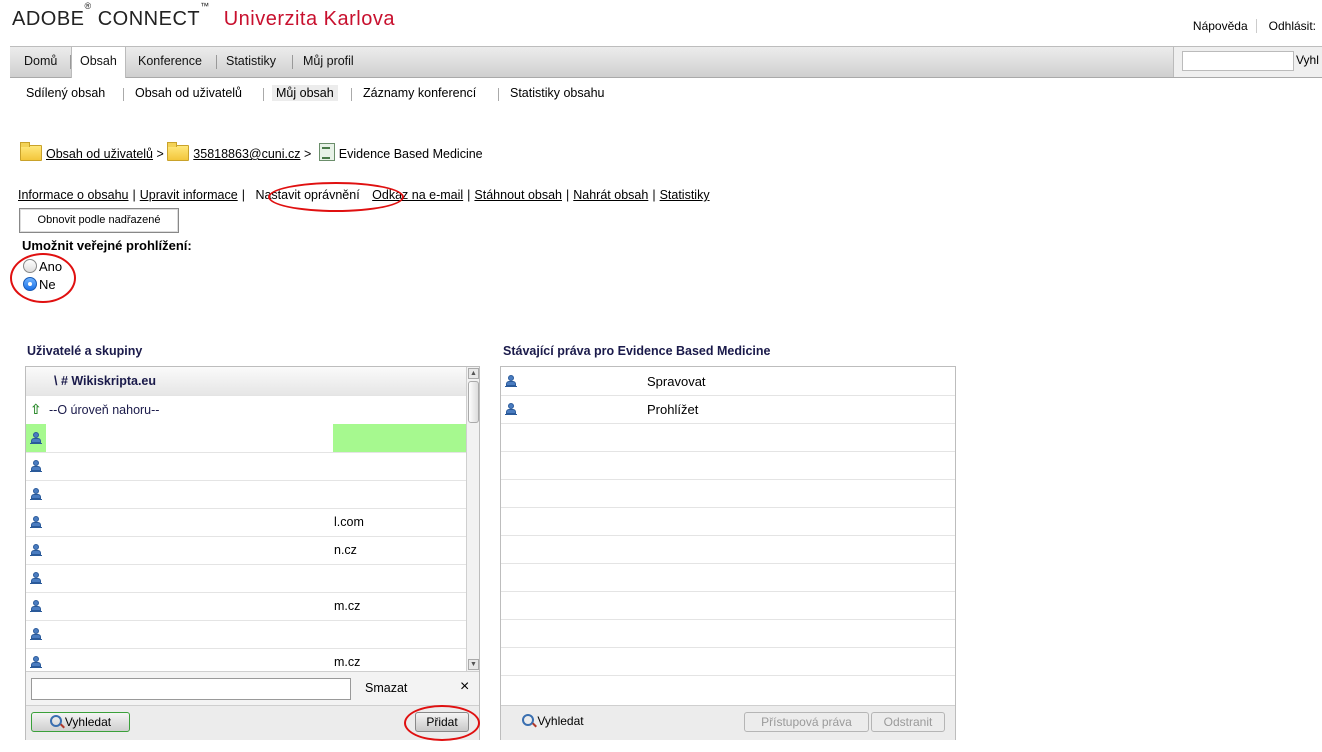 Image resolution: width=1322 pixels, height=752 pixels. Describe the element at coordinates (246, 154) in the screenshot. I see `breadcrumb-user-folder: 35818863@cuni.cz` at that location.